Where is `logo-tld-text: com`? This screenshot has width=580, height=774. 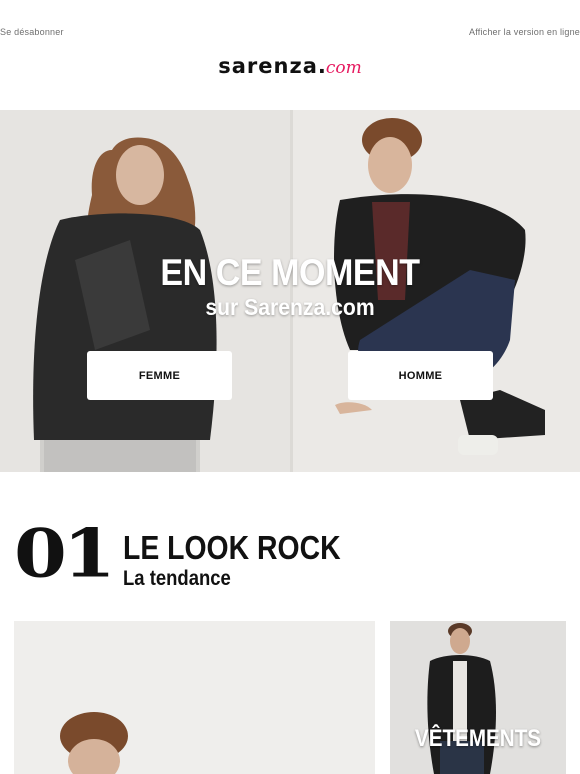
logo-tld-text: com is located at coordinates (343, 68).